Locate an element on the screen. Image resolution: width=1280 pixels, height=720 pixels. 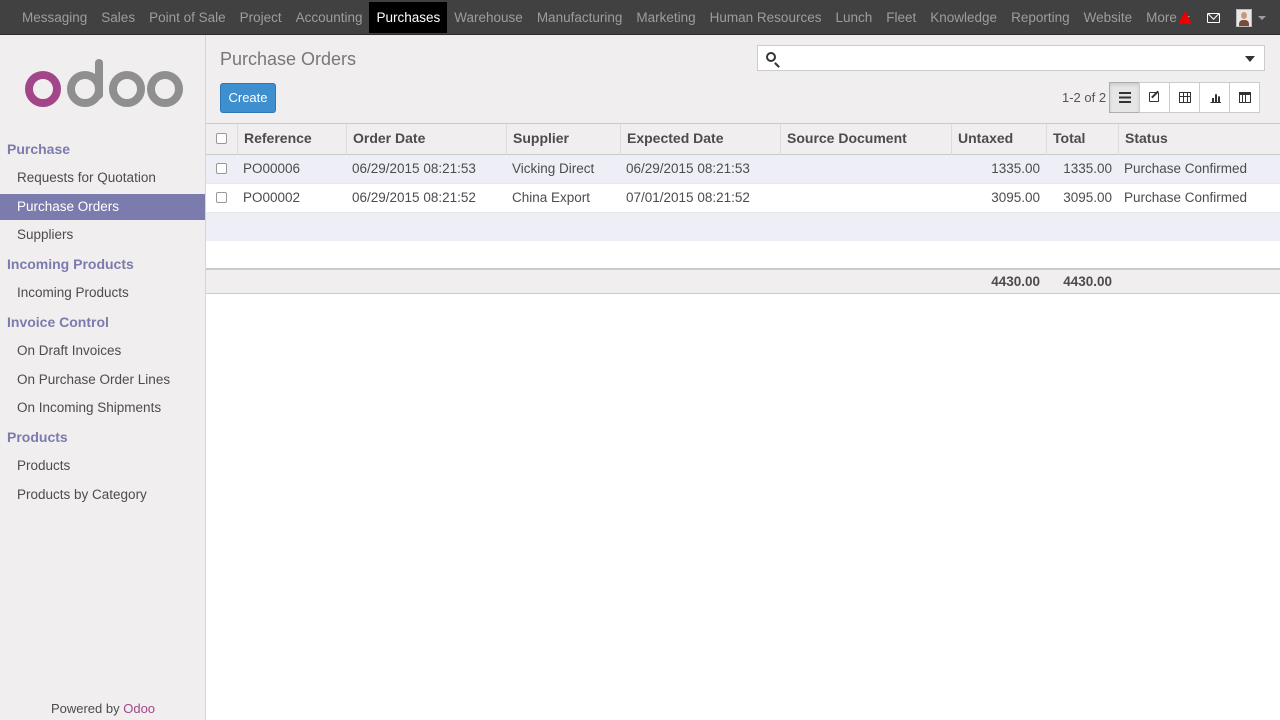
column-header-reference: Reference is located at coordinates (291, 139).